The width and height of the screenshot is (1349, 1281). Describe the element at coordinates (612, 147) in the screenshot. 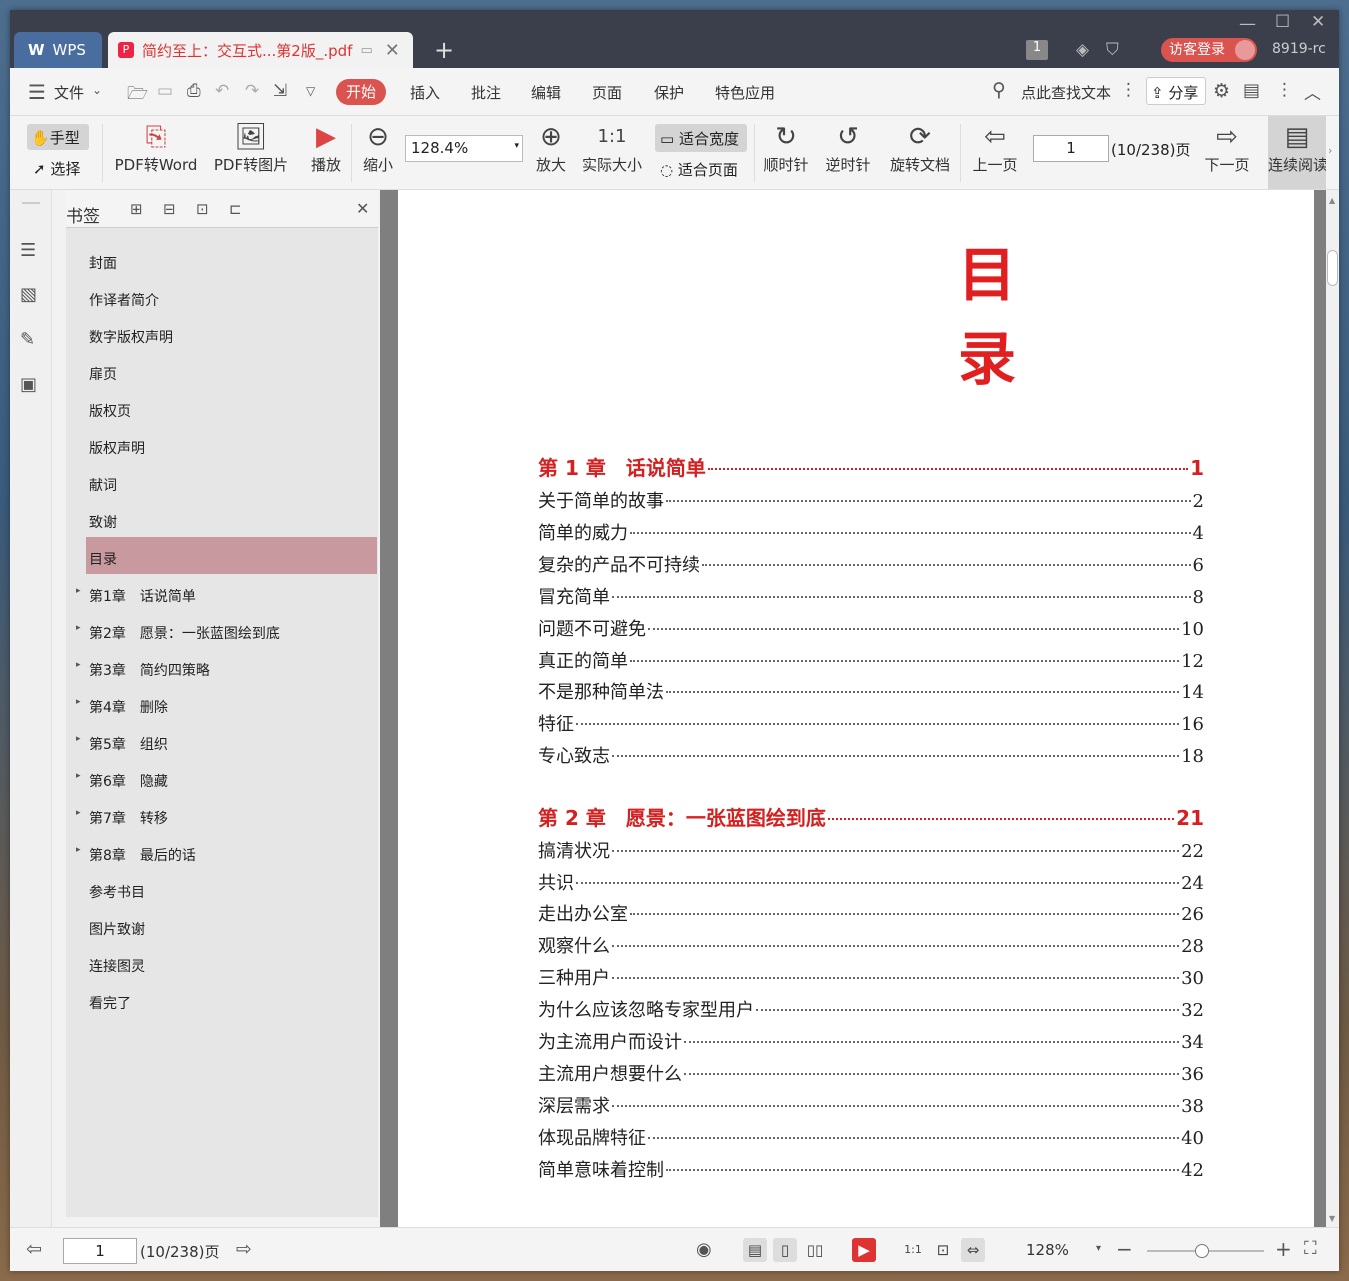

I see `actual-size-button: 1:1 实际大小` at that location.